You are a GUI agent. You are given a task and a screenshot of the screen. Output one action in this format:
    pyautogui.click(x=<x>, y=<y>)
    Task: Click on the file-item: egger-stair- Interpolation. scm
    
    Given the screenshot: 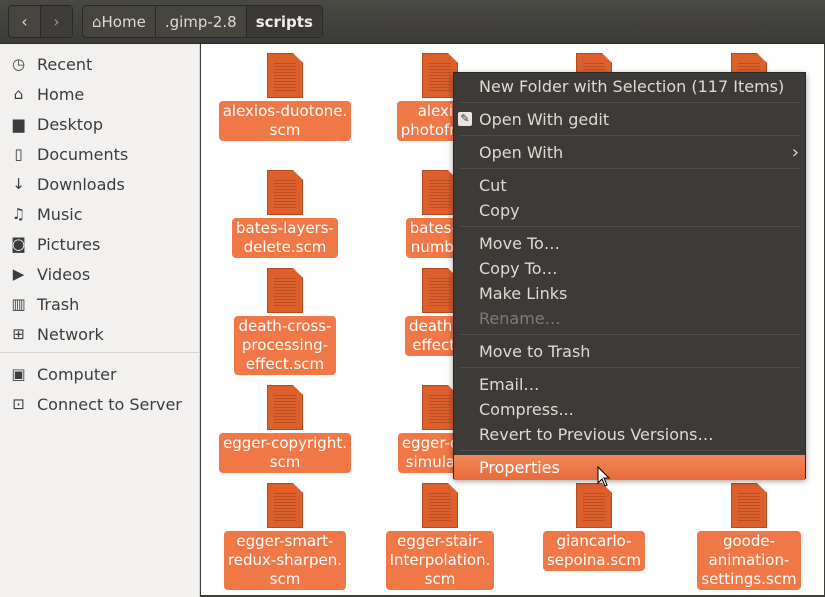 What is the action you would take?
    pyautogui.click(x=440, y=536)
    